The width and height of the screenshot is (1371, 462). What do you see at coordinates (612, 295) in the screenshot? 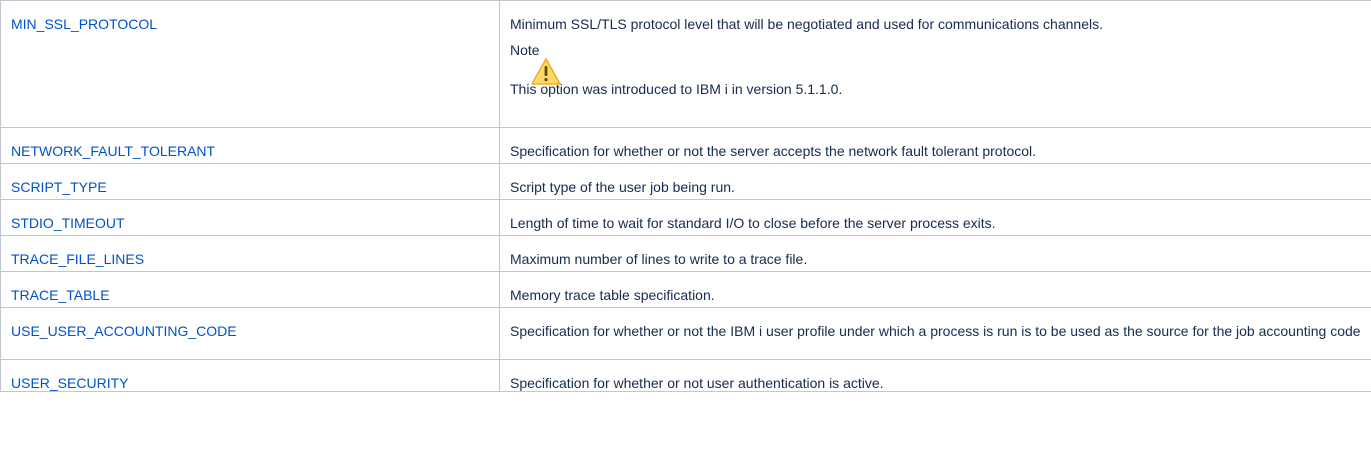
I see `option-description: Memory trace table specification.` at bounding box center [612, 295].